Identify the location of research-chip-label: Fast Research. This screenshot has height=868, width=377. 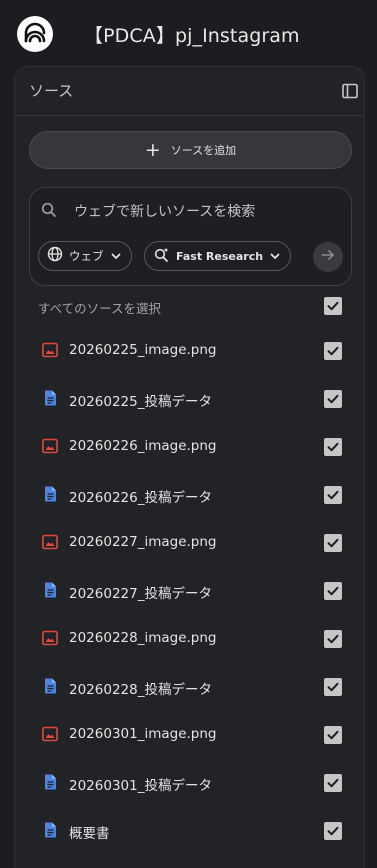
(220, 256).